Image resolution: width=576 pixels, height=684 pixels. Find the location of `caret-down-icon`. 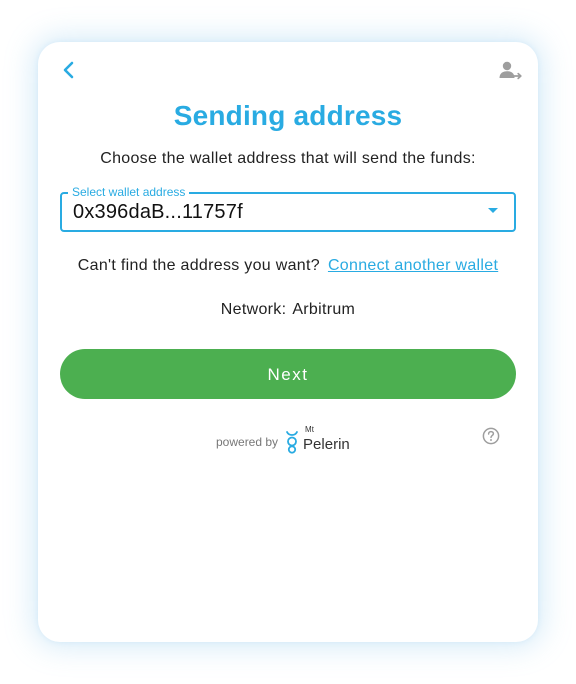

caret-down-icon is located at coordinates (493, 210).